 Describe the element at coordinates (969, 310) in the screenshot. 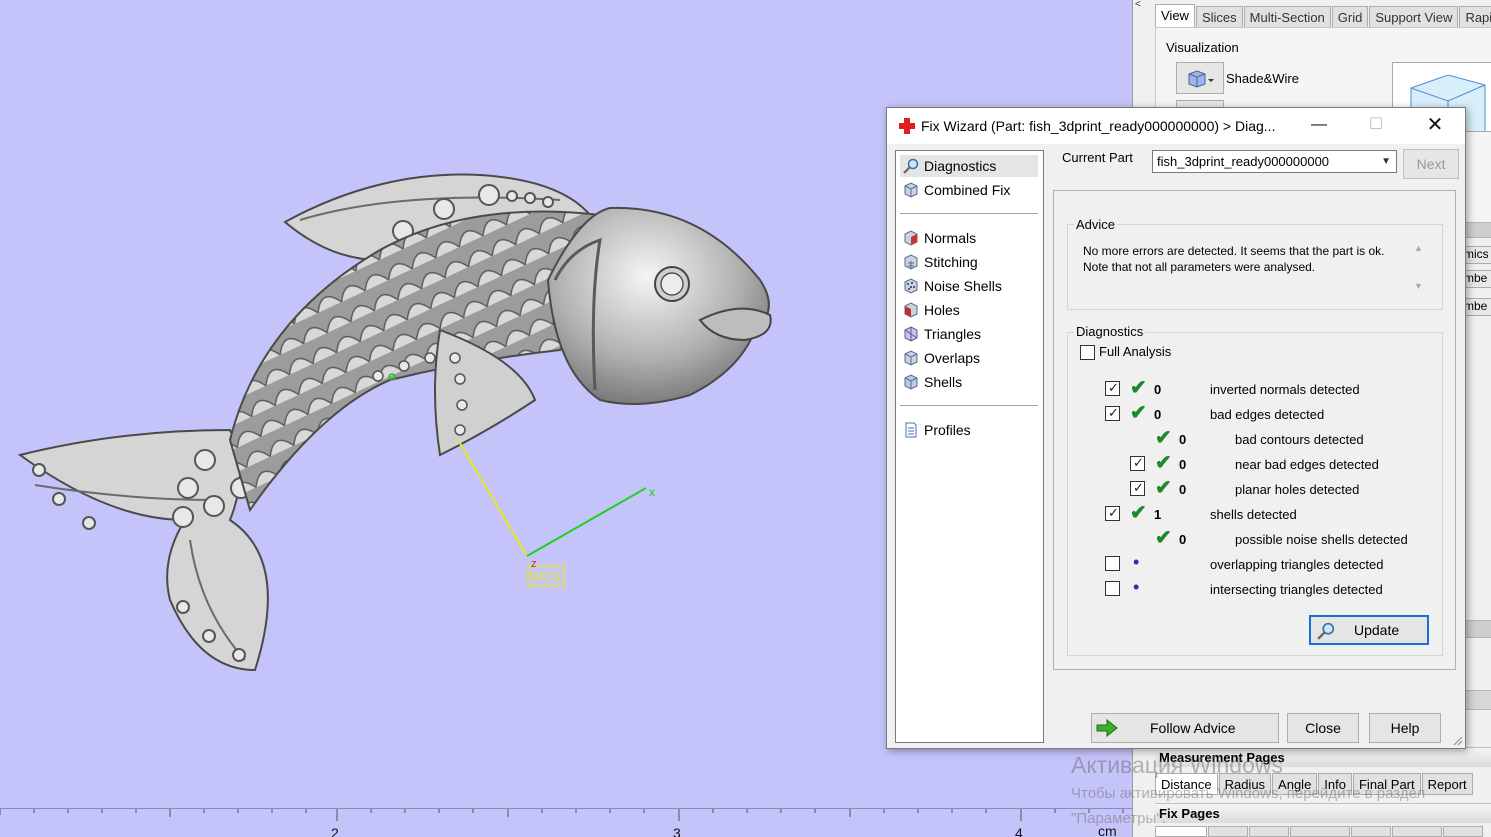

I see `nav-item-holes: Holes` at that location.